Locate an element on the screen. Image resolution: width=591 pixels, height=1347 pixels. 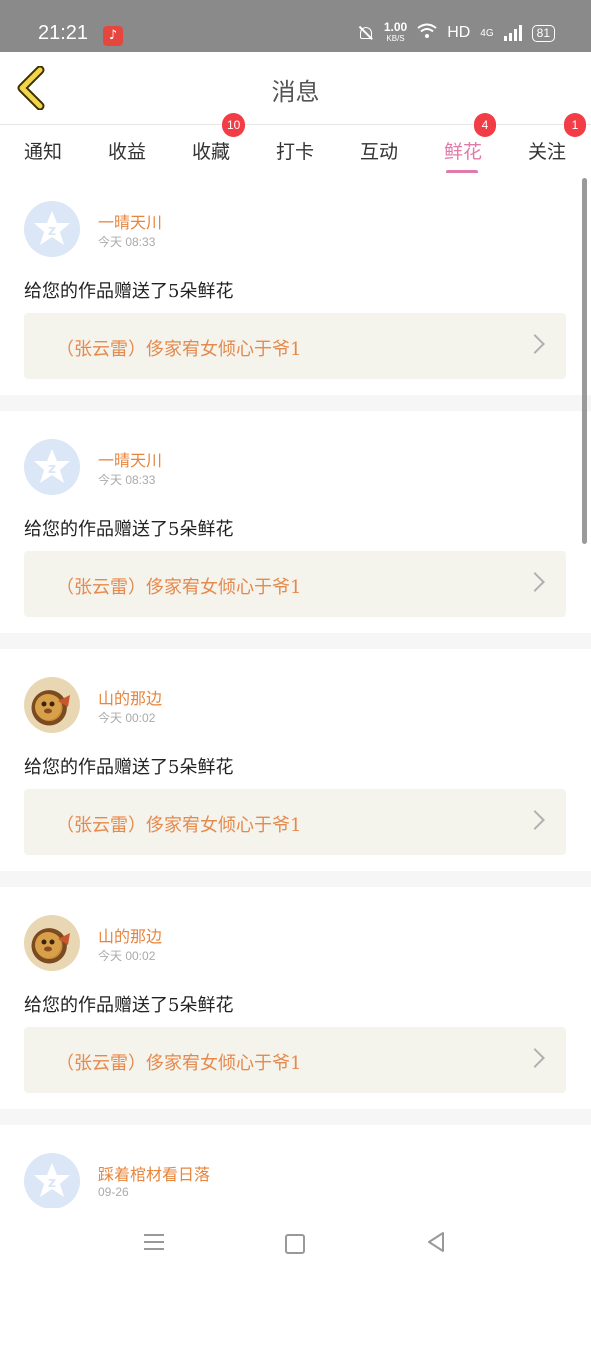
hd-label: HD is located at coordinates (459, 32).